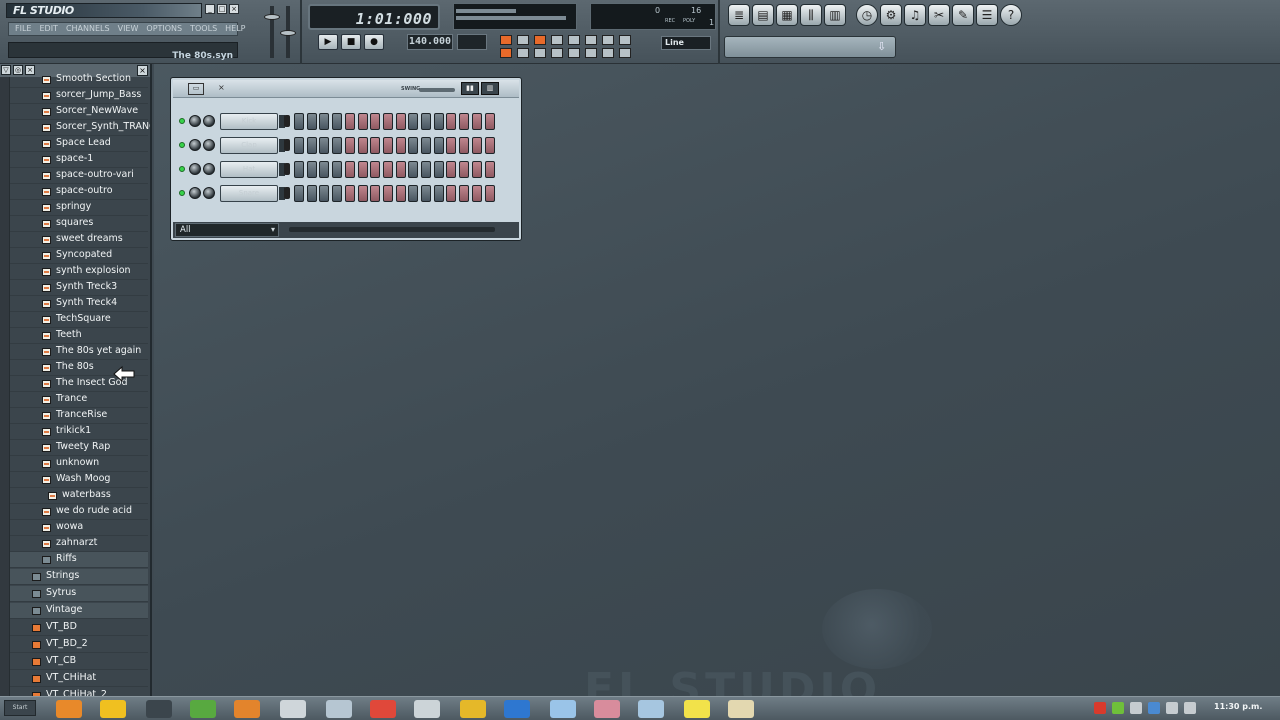 Image resolution: width=1280 pixels, height=720 pixels. Describe the element at coordinates (272, 32) in the screenshot. I see `master-volume-slider` at that location.